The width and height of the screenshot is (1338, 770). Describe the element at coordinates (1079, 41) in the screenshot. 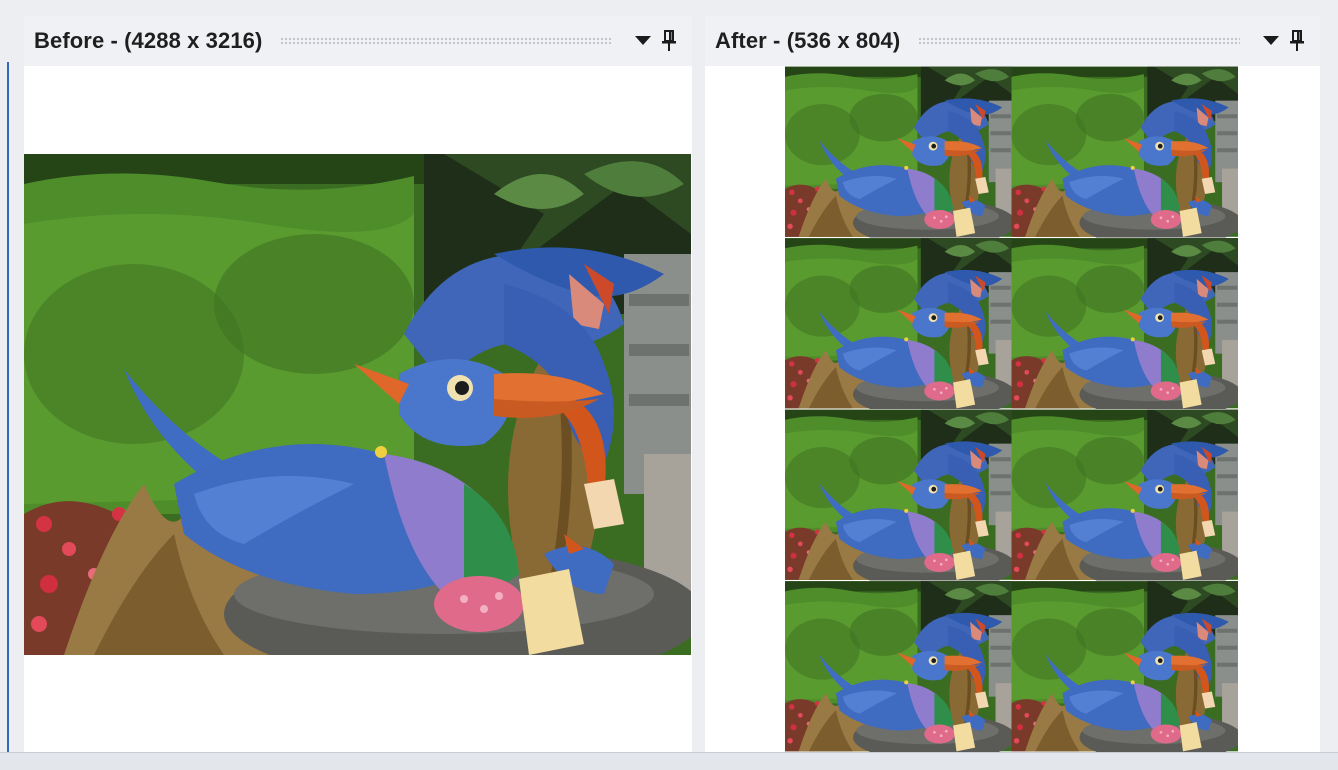

I see `after-panel-grip` at that location.